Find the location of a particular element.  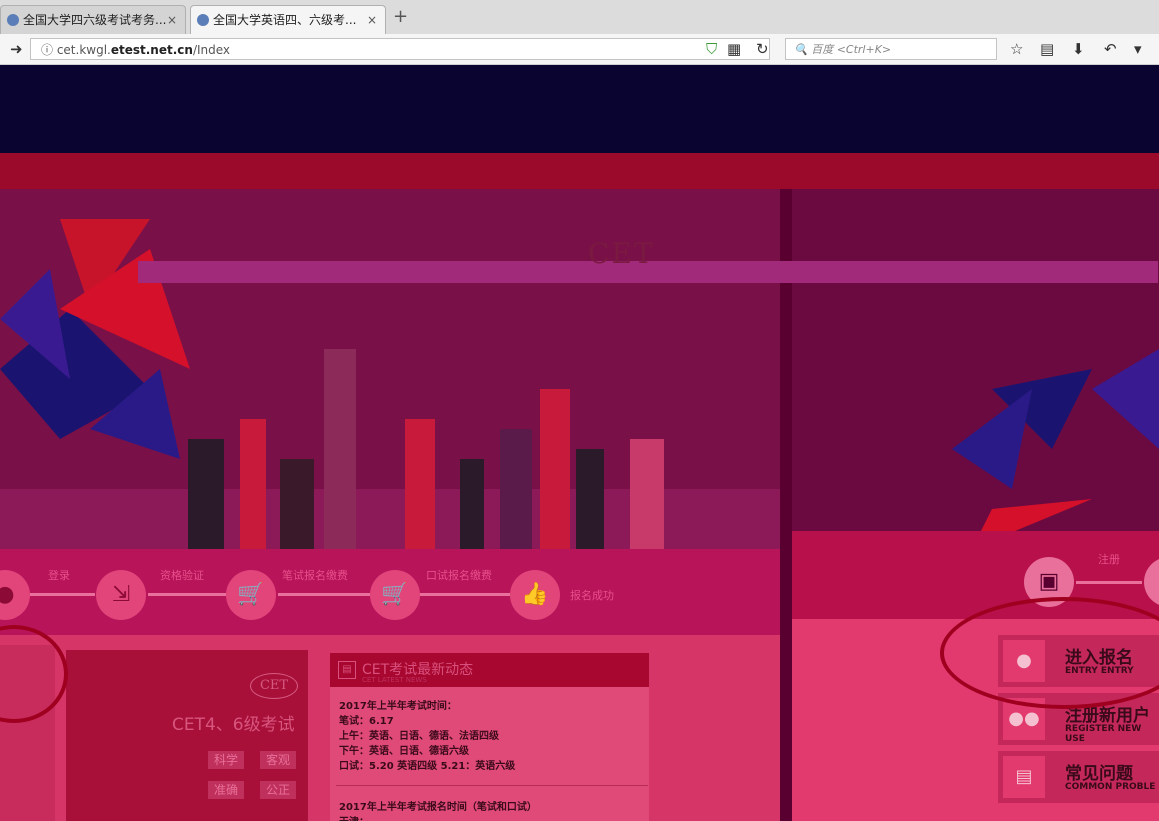

tag-fair: 公正 is located at coordinates (278, 790).